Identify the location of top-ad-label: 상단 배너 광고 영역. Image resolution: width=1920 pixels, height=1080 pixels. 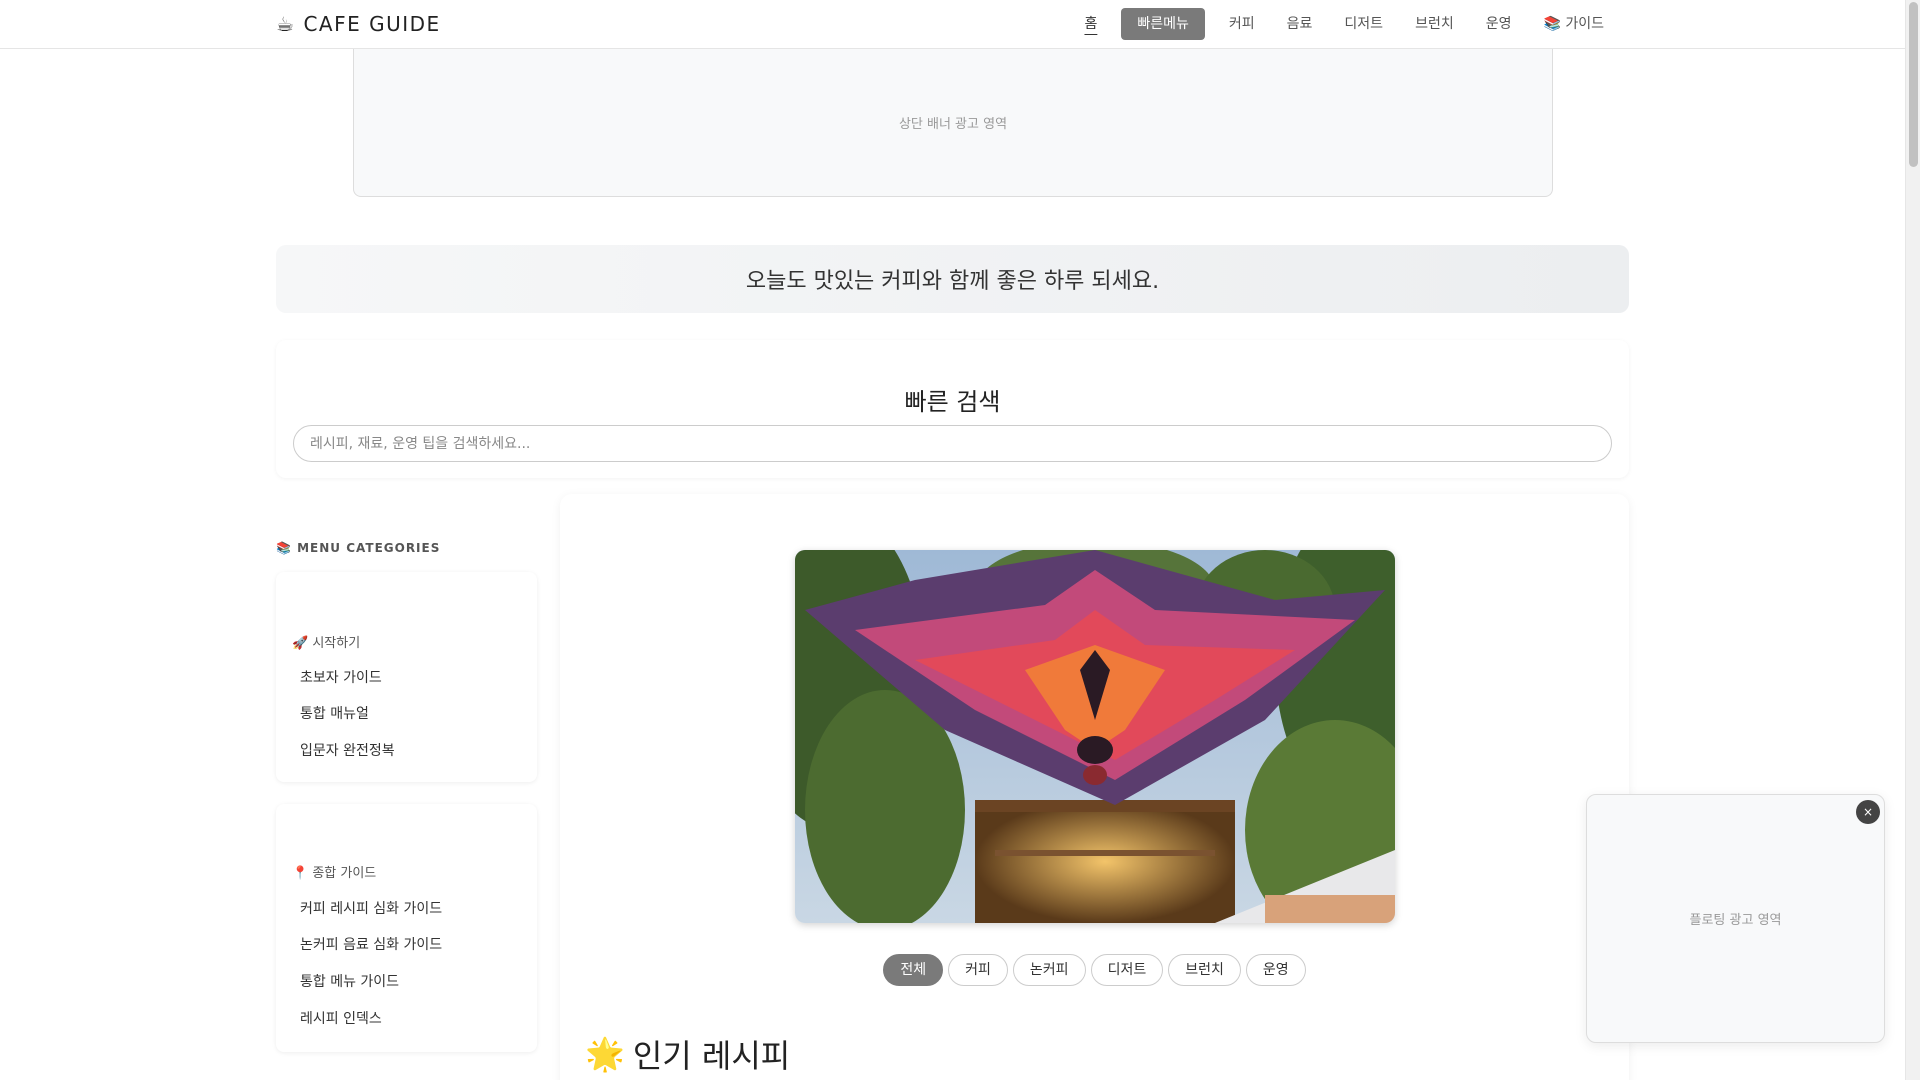
(953, 124).